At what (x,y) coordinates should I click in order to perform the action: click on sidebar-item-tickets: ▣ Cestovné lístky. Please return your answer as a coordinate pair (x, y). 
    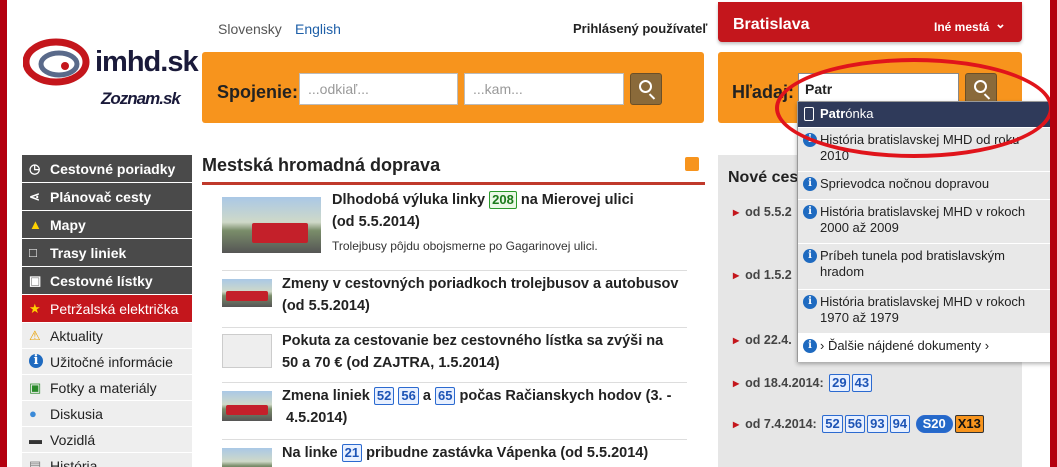
    Looking at the image, I should click on (107, 280).